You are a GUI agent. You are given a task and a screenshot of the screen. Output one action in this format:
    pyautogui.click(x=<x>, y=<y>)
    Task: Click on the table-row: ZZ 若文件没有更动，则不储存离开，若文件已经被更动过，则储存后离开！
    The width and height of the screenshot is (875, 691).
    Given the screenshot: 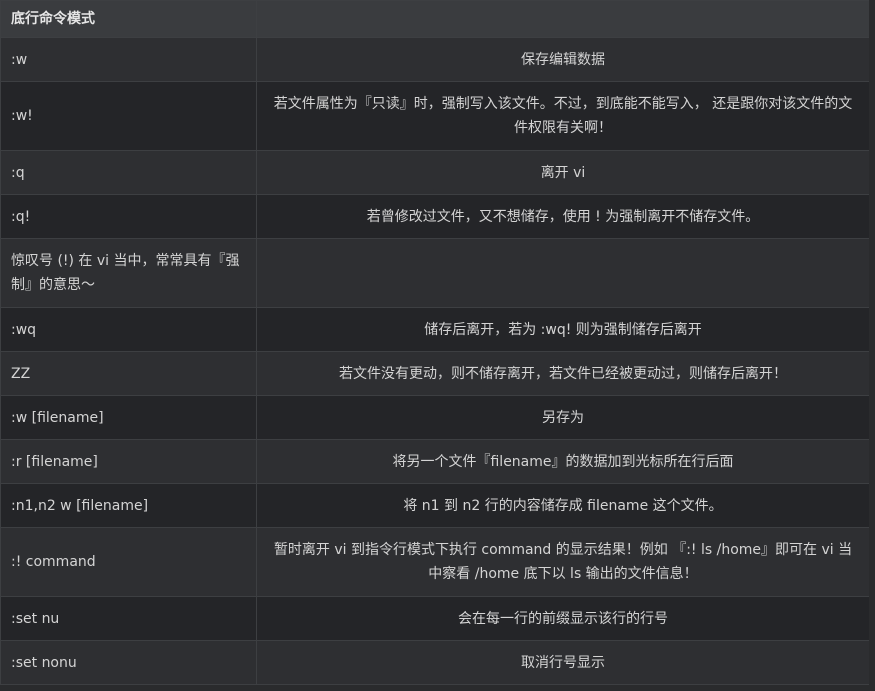 What is the action you would take?
    pyautogui.click(x=435, y=373)
    